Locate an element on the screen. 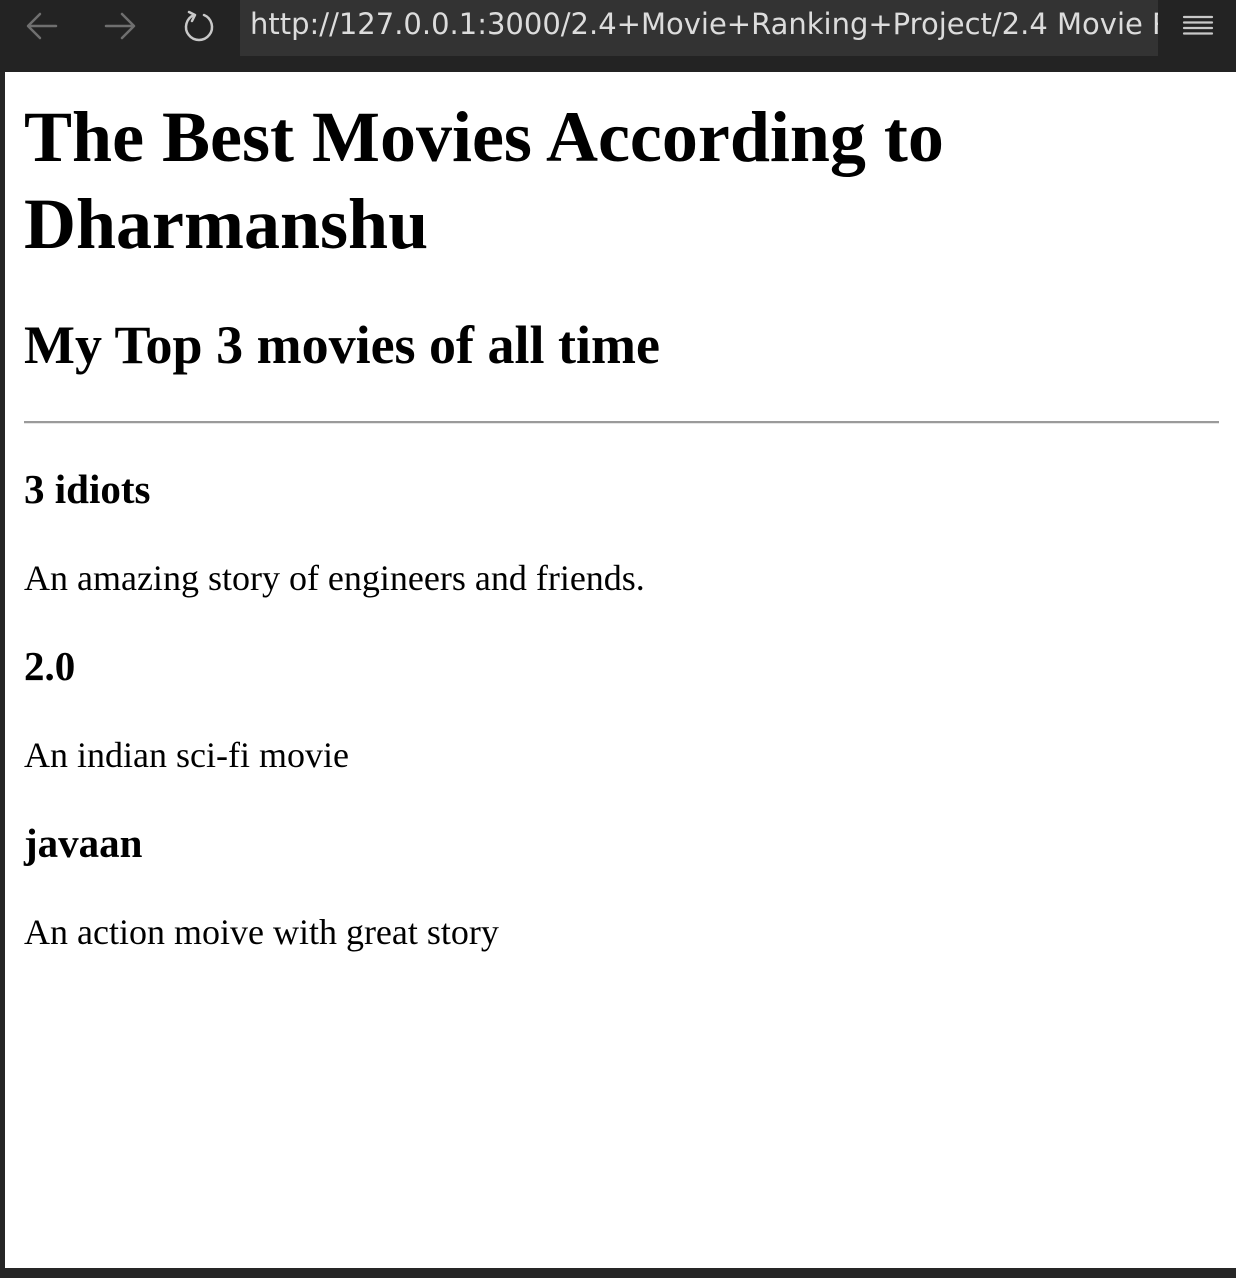 The width and height of the screenshot is (1236, 1278). movie-item: javaan An action moive with great story is located at coordinates (621, 886).